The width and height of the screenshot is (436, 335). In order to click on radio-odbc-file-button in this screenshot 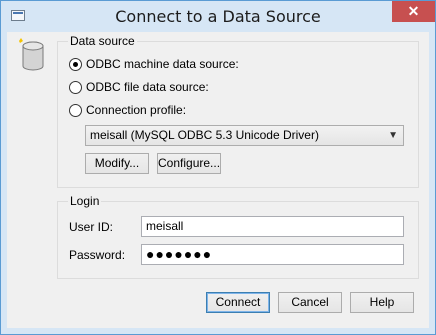, I will do `click(75, 87)`.